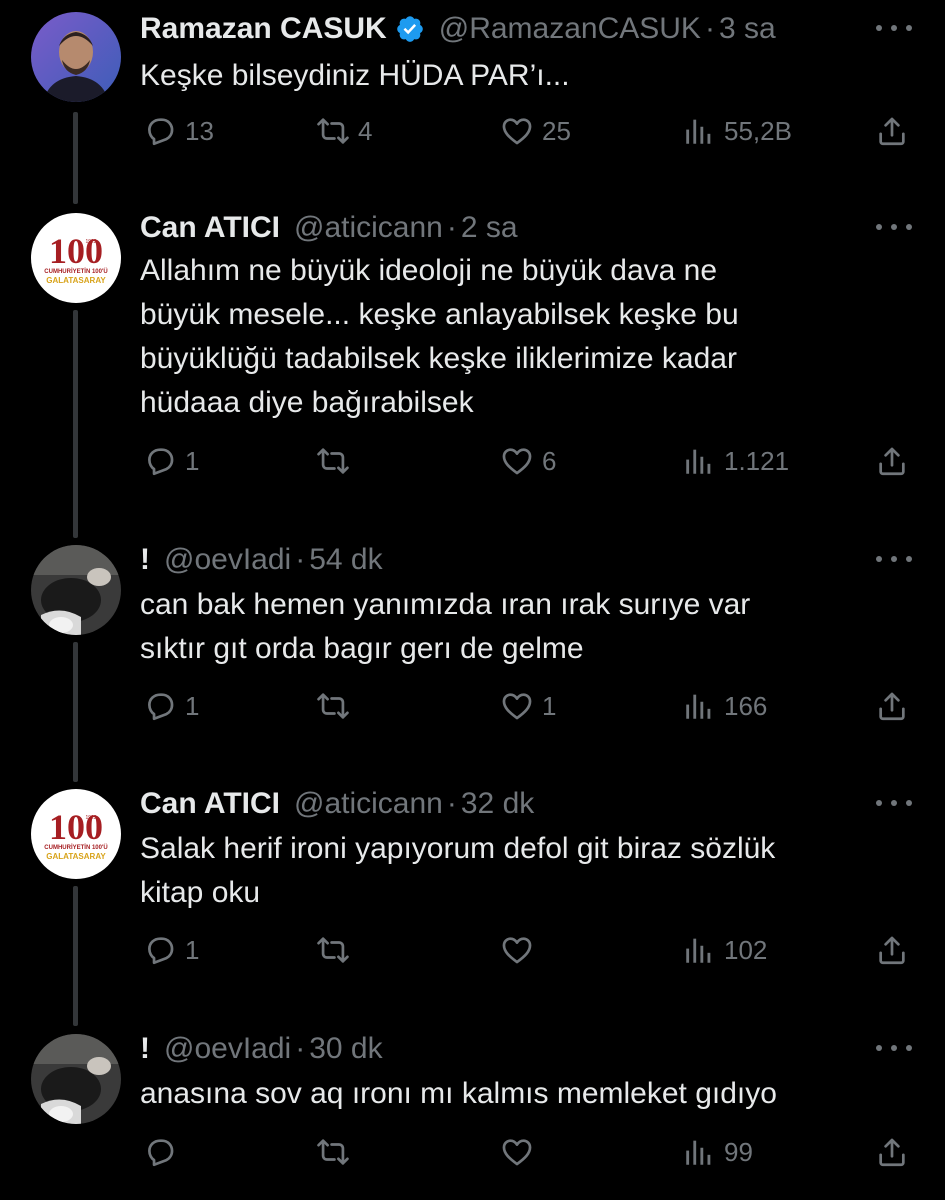 The width and height of the screenshot is (945, 1200). What do you see at coordinates (489, 228) in the screenshot?
I see `timestamp: 2 sa` at bounding box center [489, 228].